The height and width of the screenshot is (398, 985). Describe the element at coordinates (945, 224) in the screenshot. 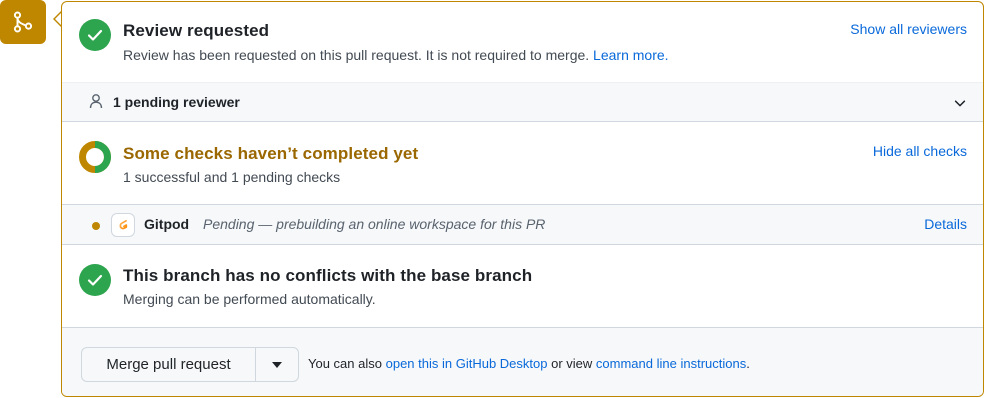

I see `check-details-link: Details` at that location.